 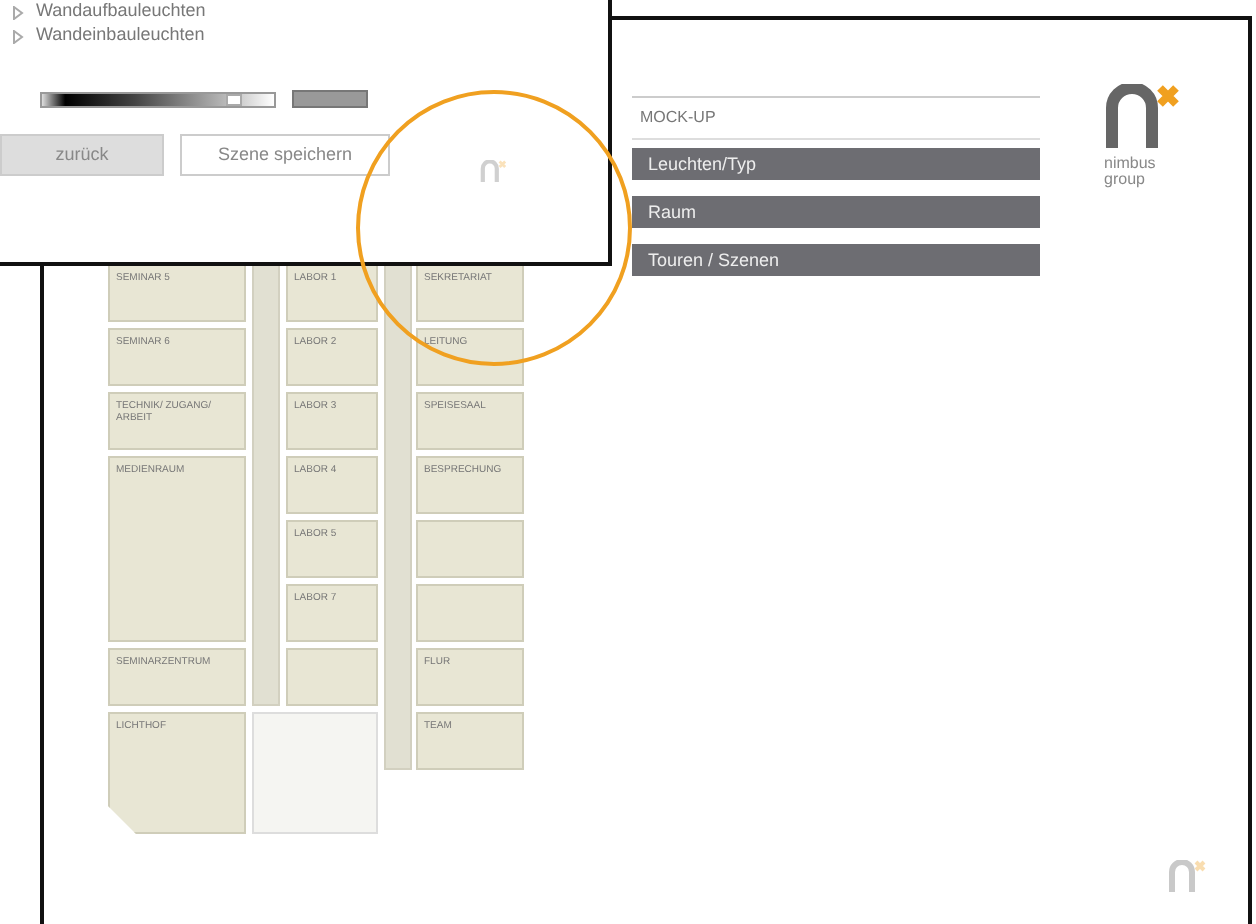 What do you see at coordinates (158, 99) in the screenshot?
I see `slider-track` at bounding box center [158, 99].